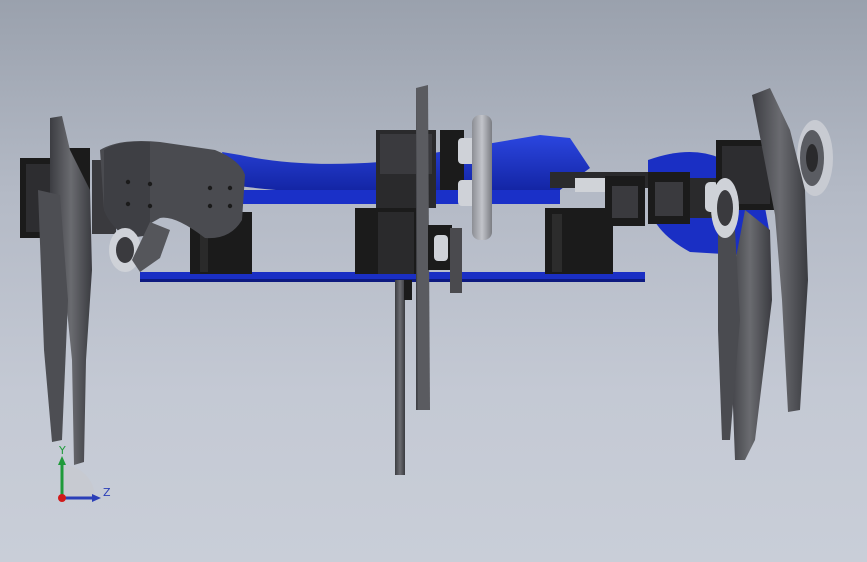 This screenshot has width=867, height=562. I want to click on y-axis-label: Y, so click(62, 450).